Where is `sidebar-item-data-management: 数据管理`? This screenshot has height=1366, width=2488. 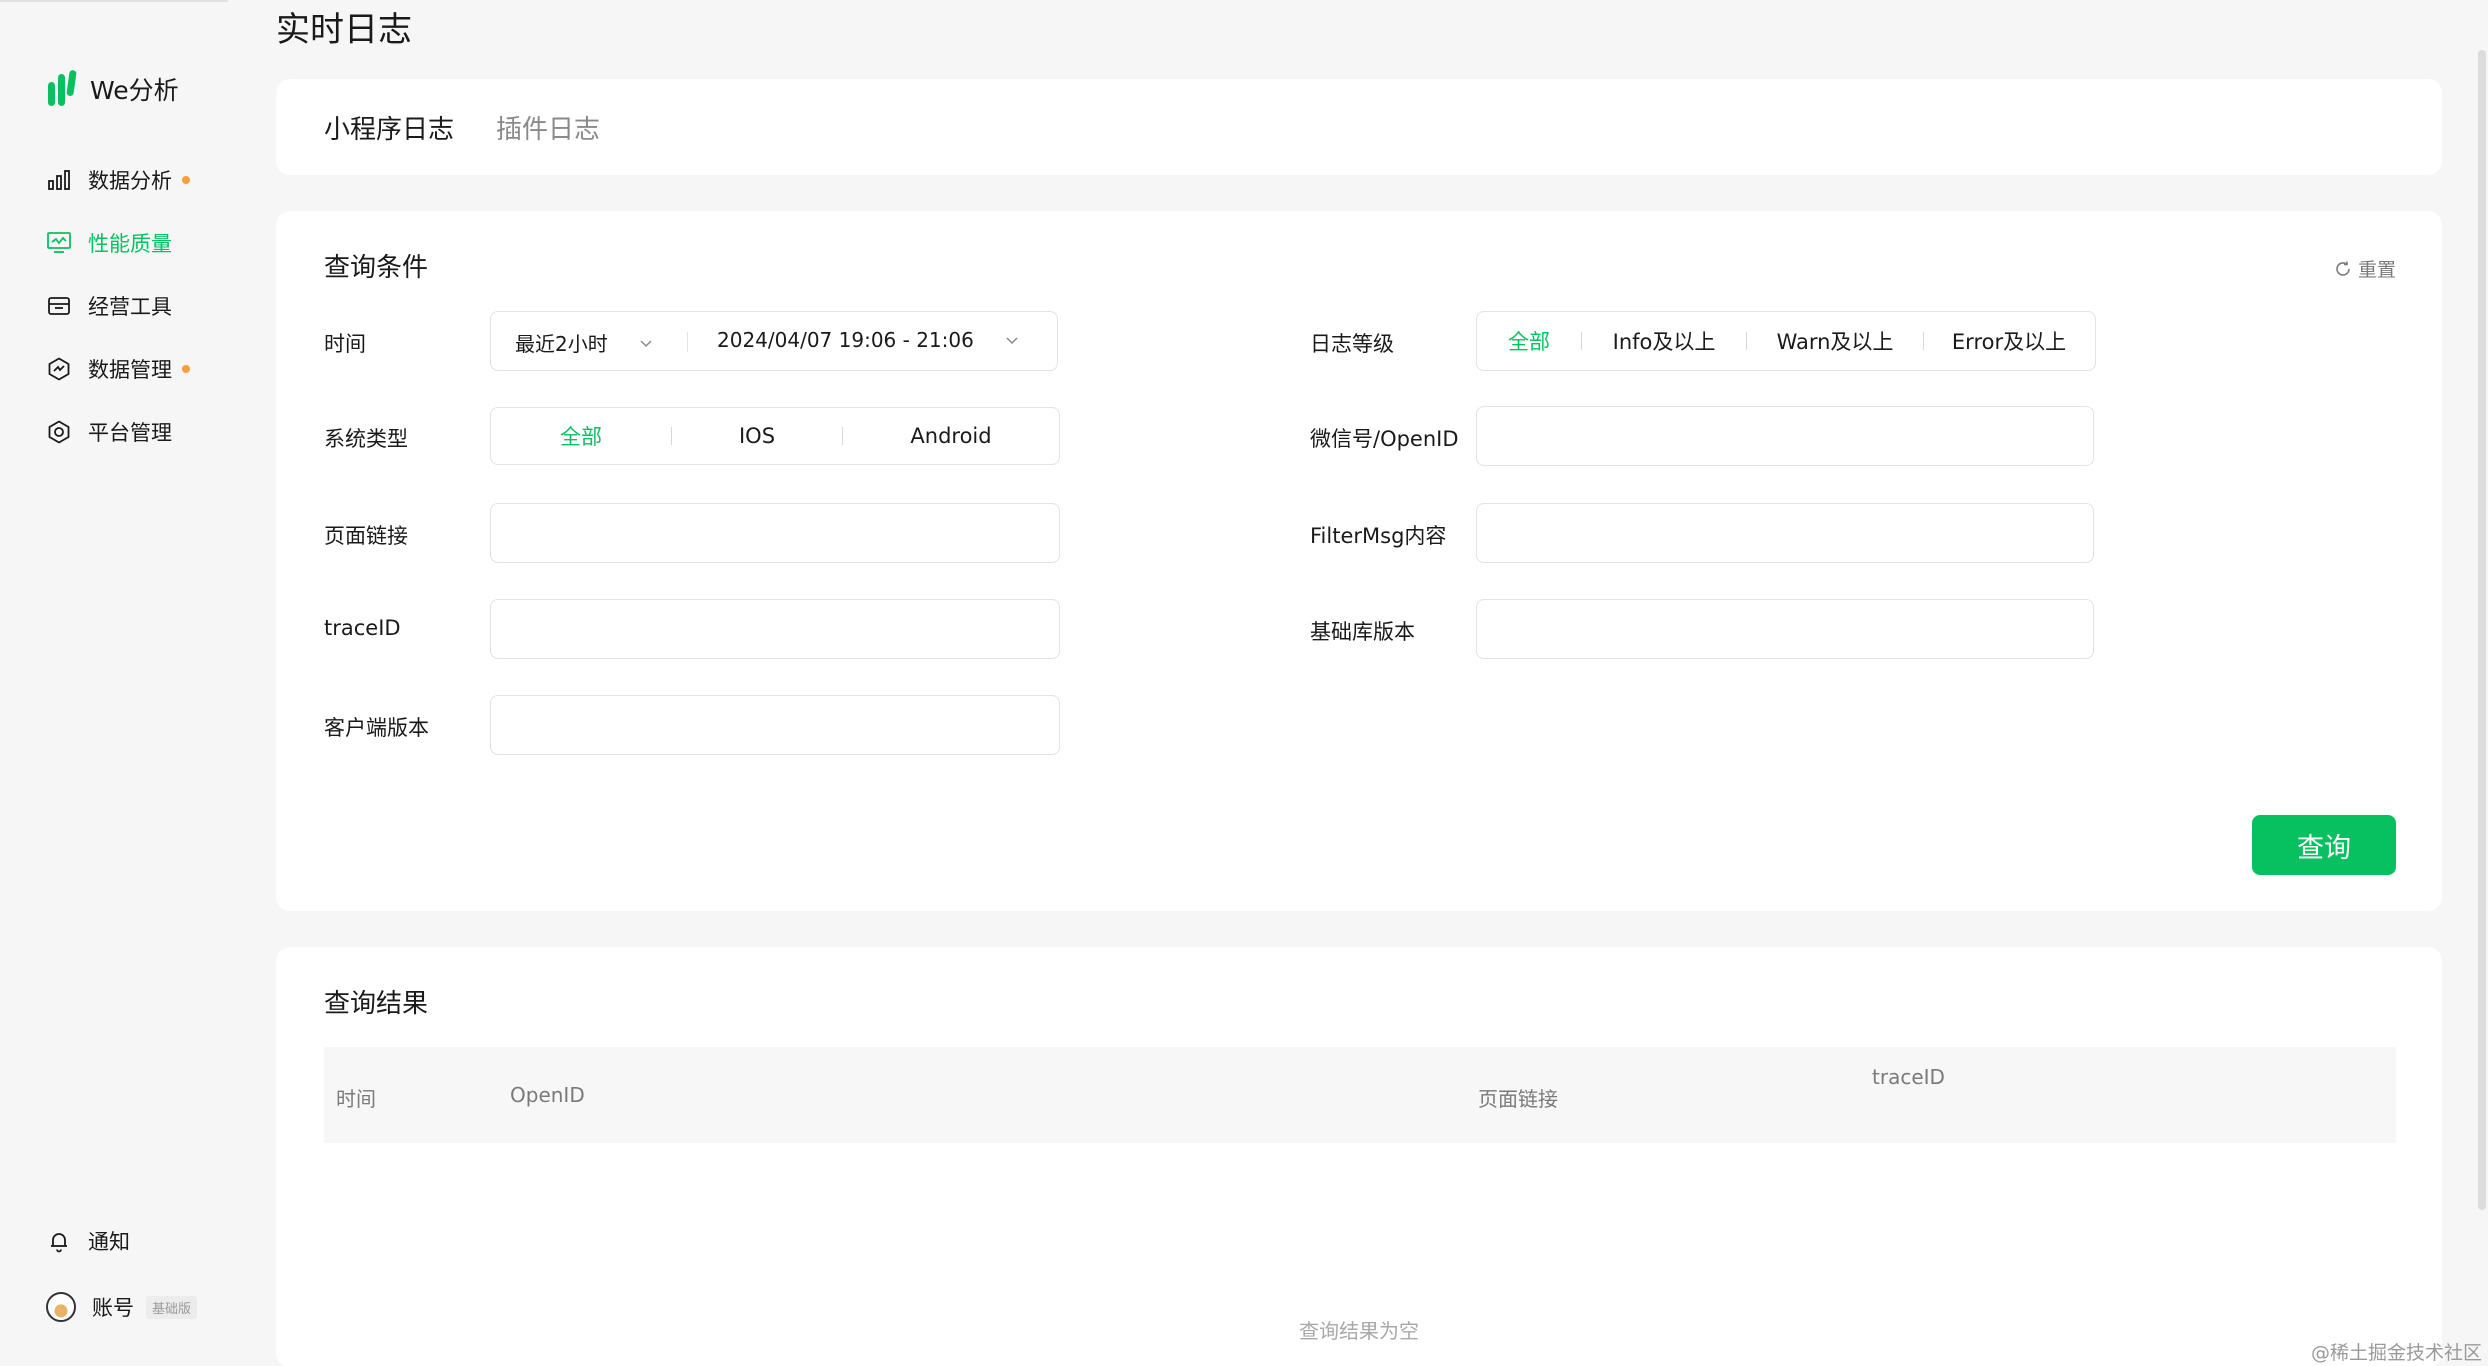 sidebar-item-data-management: 数据管理 is located at coordinates (118, 368).